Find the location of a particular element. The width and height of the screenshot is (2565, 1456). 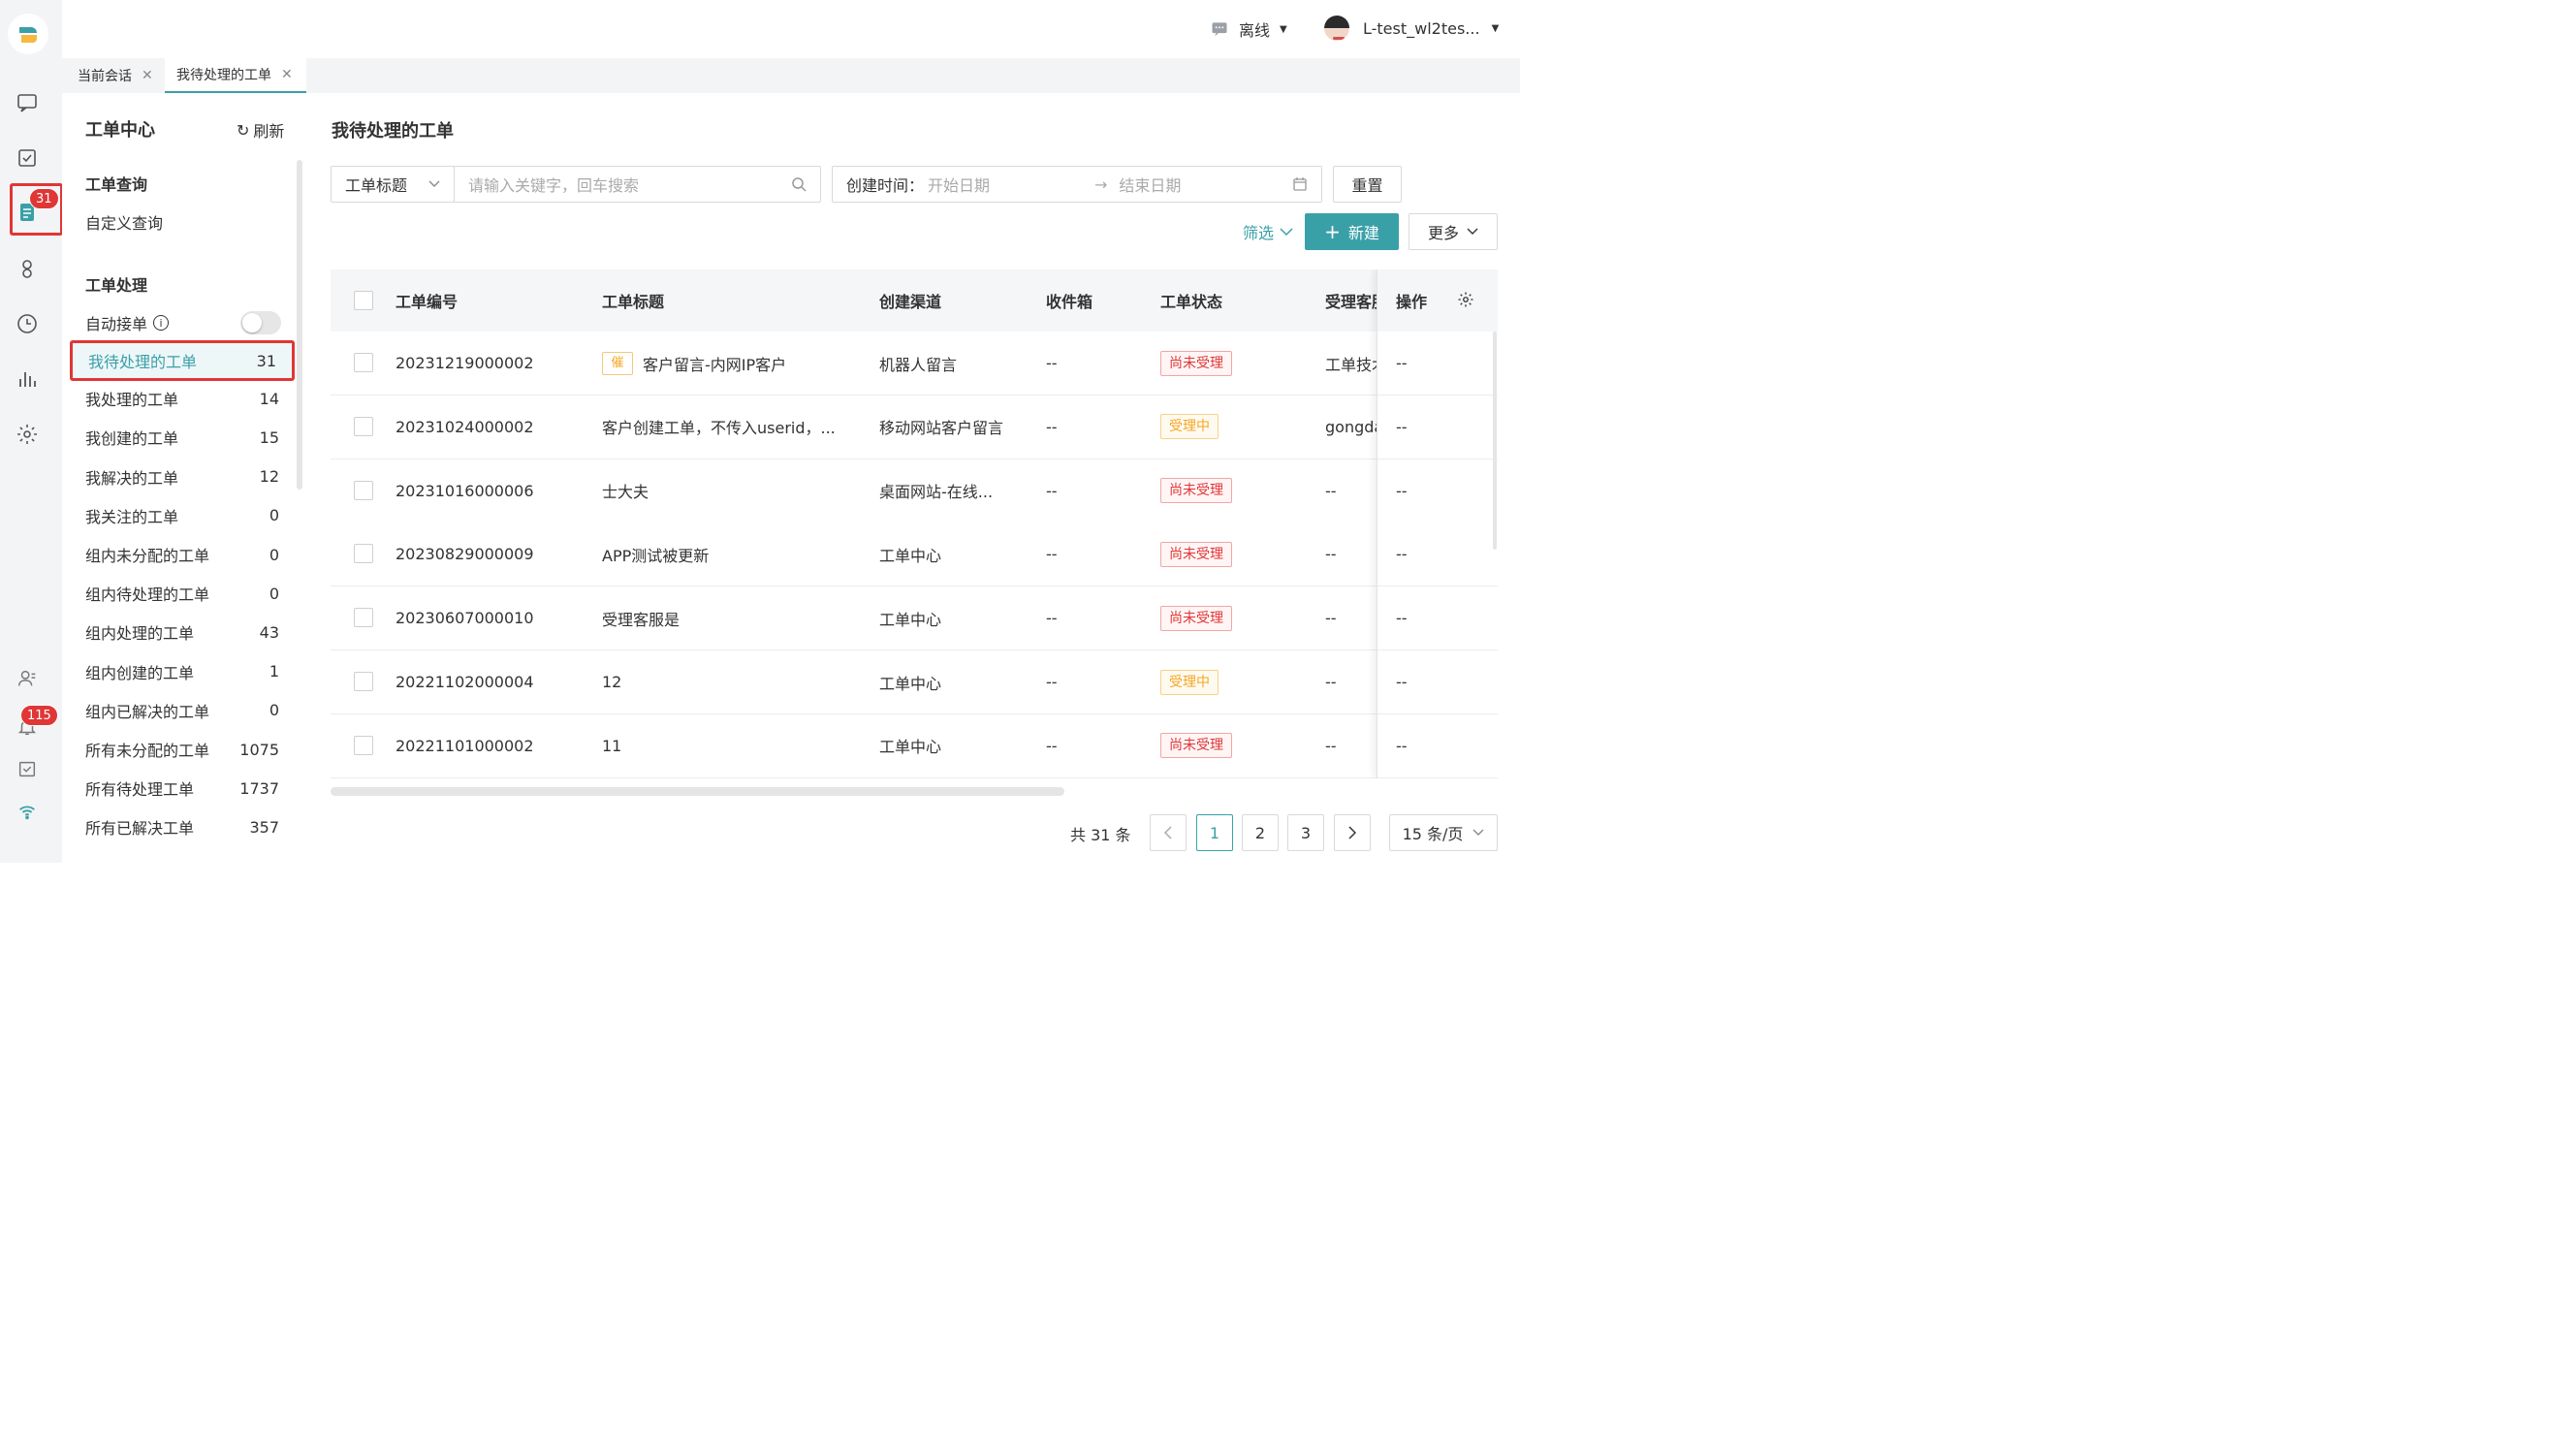

ticket-id: 20221101000002 is located at coordinates (465, 745).